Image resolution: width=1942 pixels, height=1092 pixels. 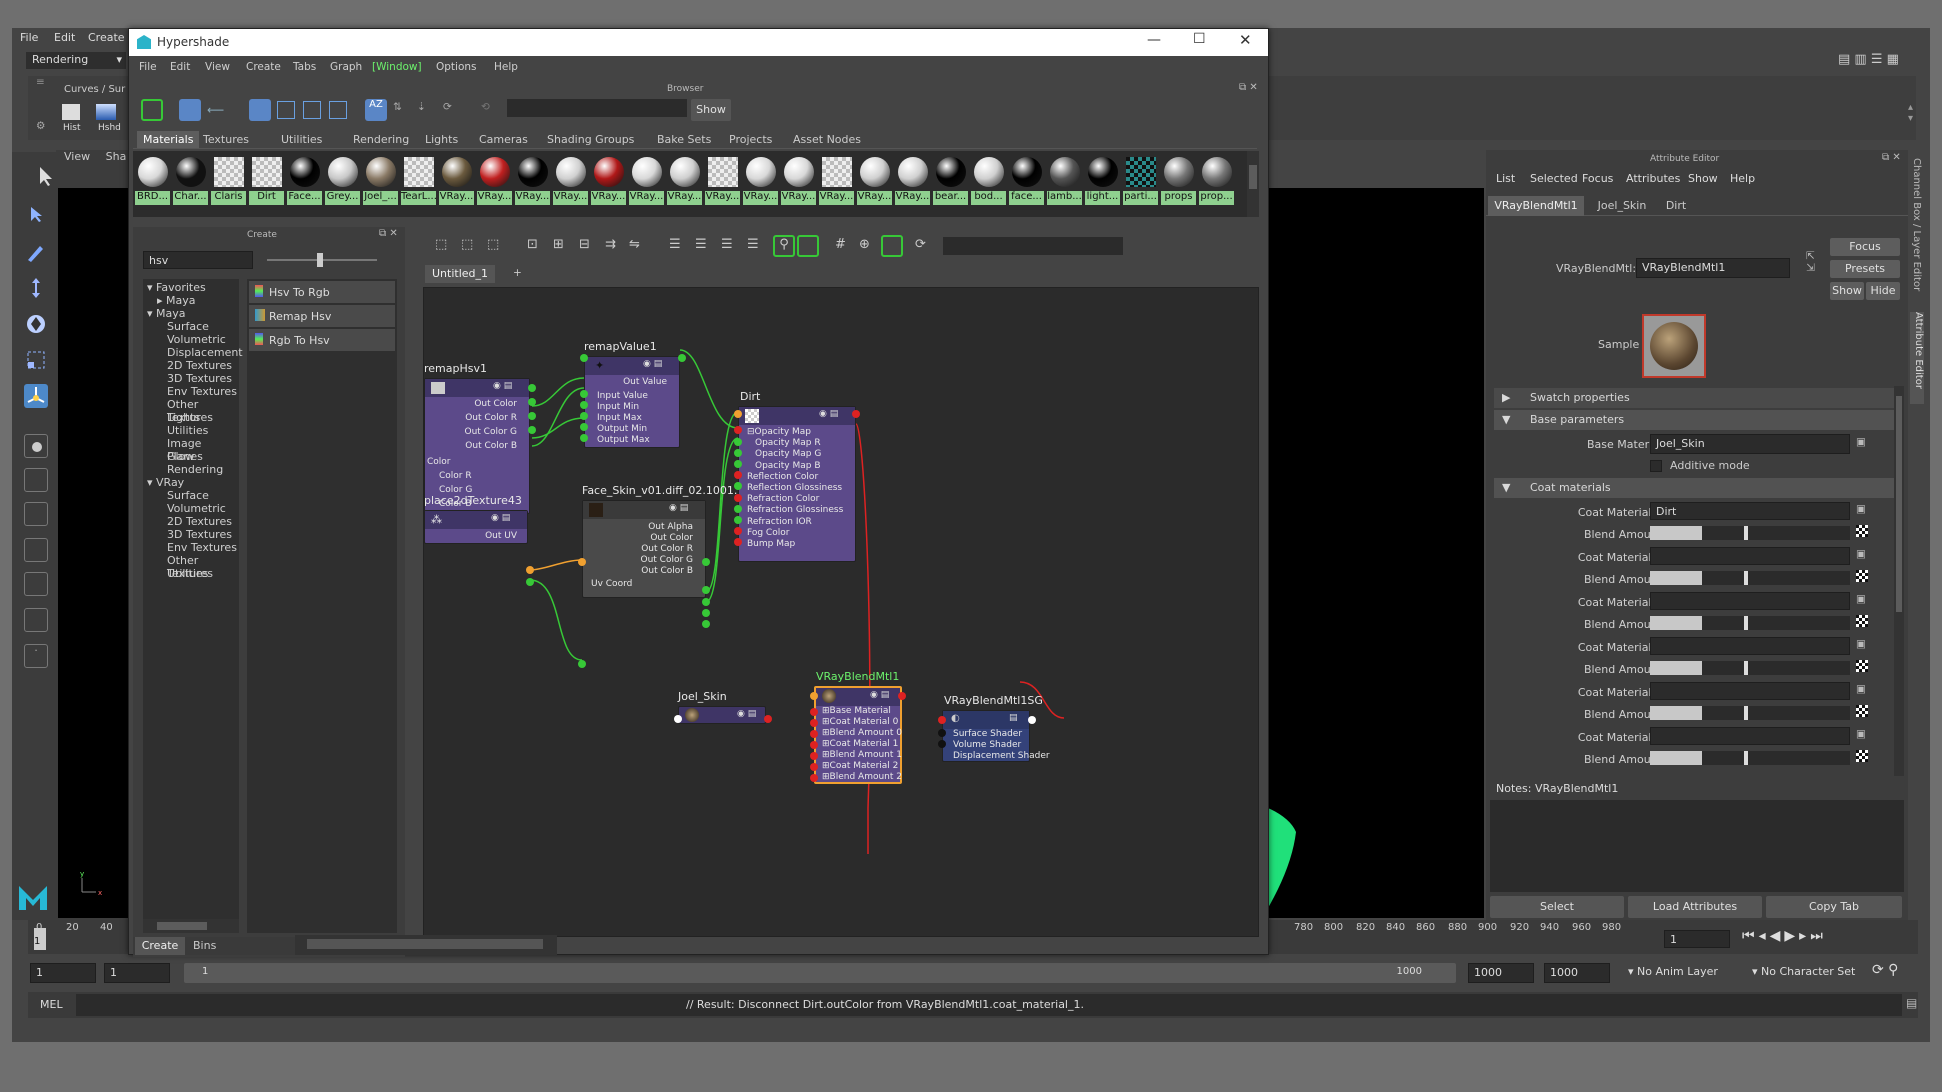 I want to click on browser-float-close-icons: ⧉ ✕, so click(x=1248, y=87).